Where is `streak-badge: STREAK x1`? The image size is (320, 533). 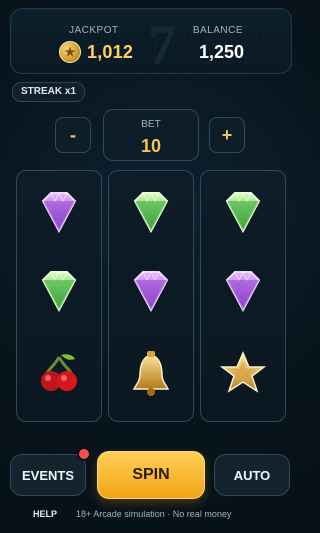 streak-badge: STREAK x1 is located at coordinates (49, 92).